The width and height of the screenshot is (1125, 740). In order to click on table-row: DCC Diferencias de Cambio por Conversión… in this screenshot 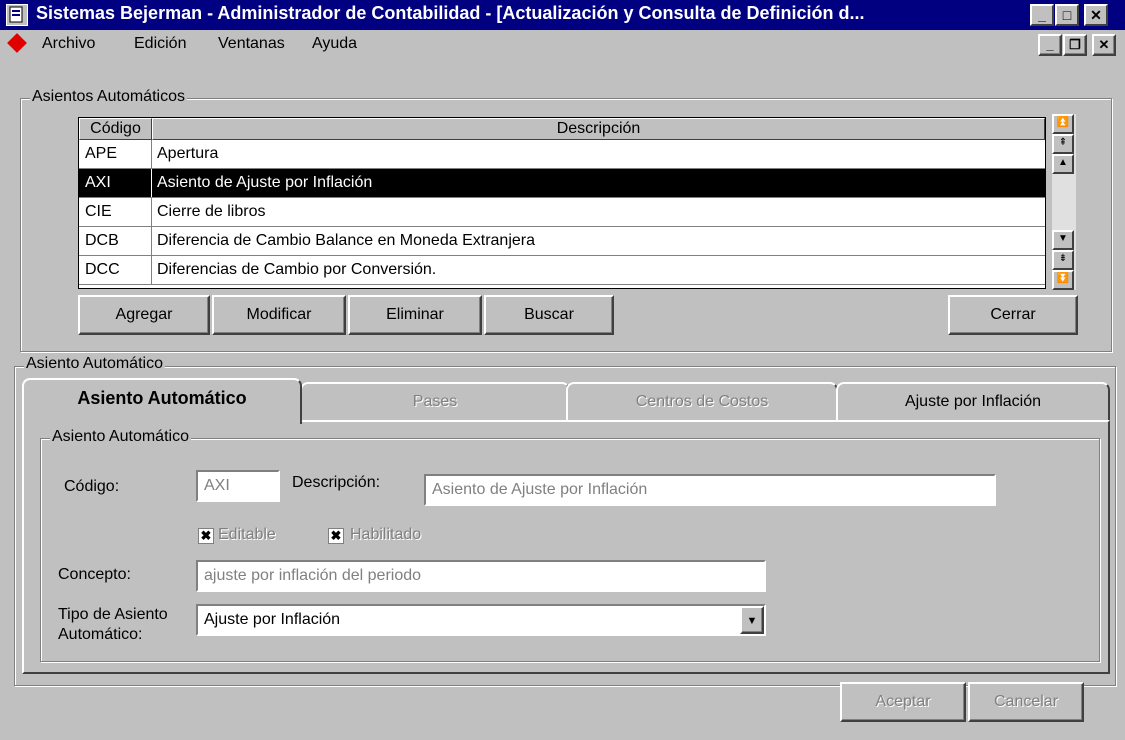, I will do `click(562, 270)`.